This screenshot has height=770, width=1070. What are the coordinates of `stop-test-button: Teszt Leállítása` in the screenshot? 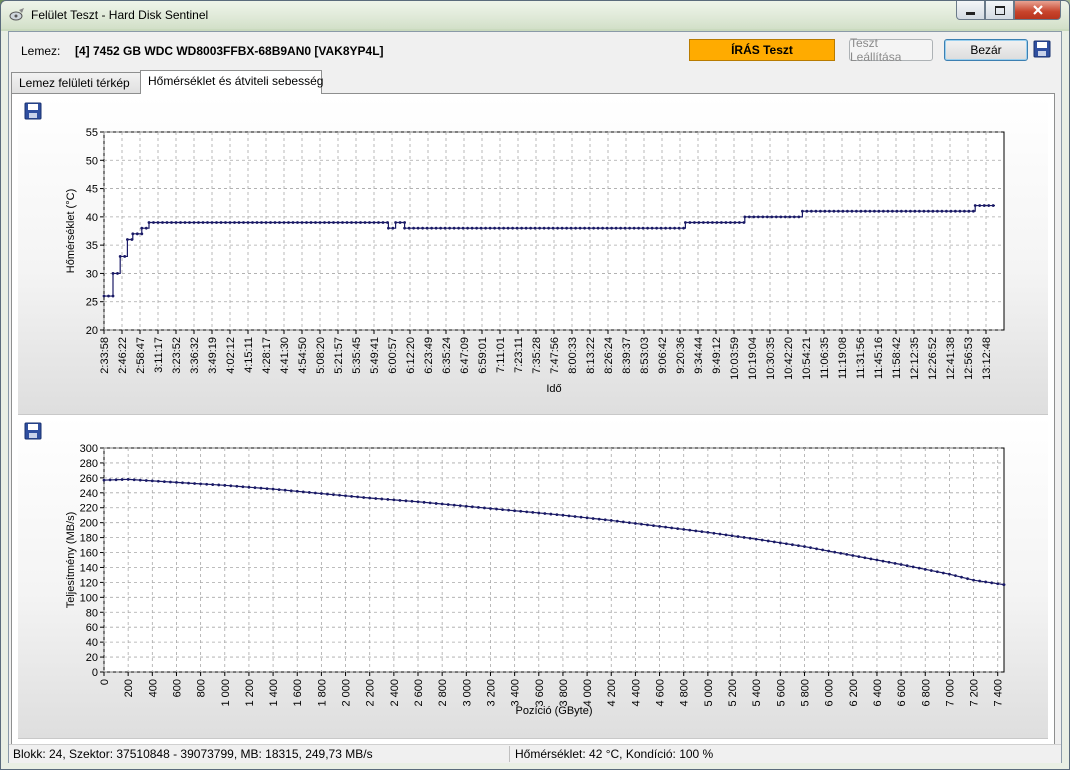 It's located at (891, 50).